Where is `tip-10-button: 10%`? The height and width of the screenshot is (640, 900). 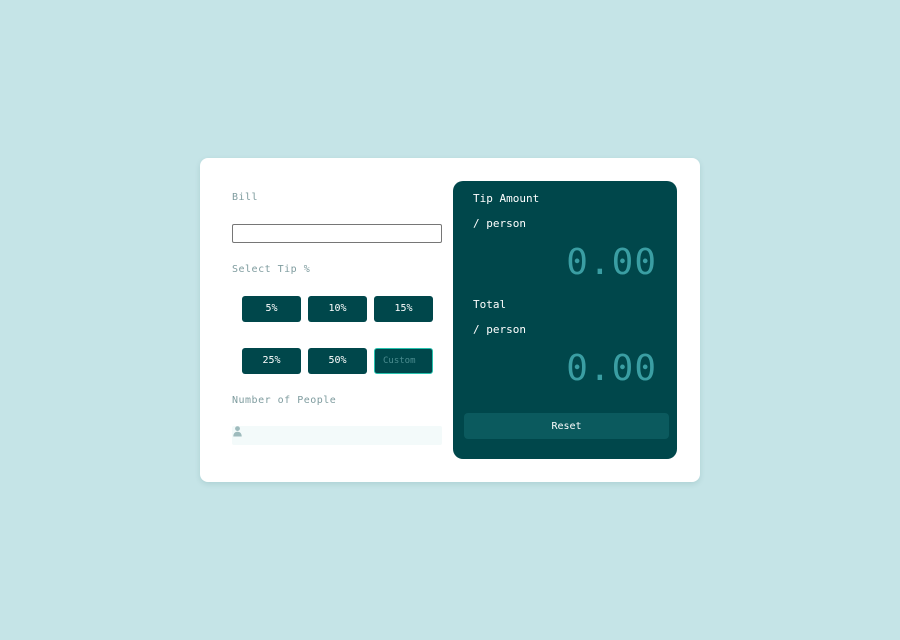 tip-10-button: 10% is located at coordinates (337, 309).